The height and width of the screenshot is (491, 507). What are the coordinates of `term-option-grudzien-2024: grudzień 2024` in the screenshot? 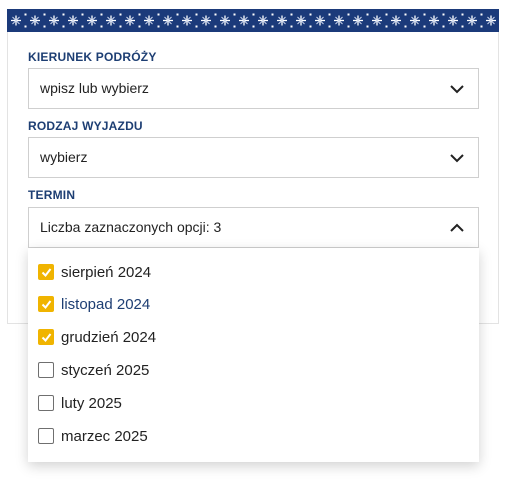 It's located at (97, 337).